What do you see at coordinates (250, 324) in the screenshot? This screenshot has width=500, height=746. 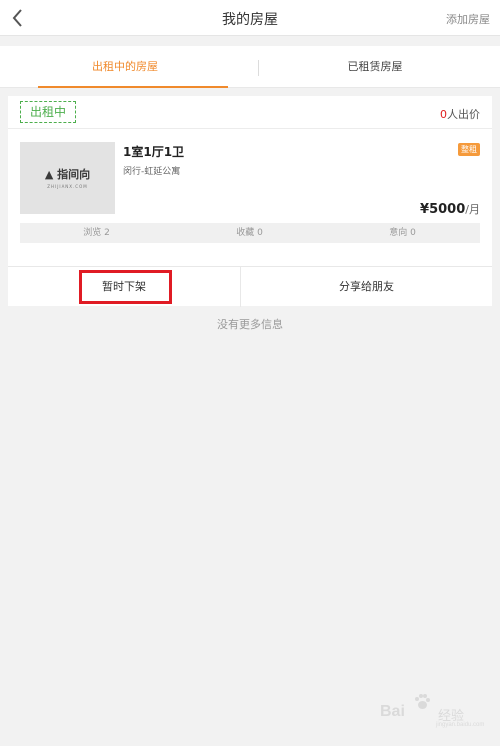 I see `no-more-info-text: 没有更多信息` at bounding box center [250, 324].